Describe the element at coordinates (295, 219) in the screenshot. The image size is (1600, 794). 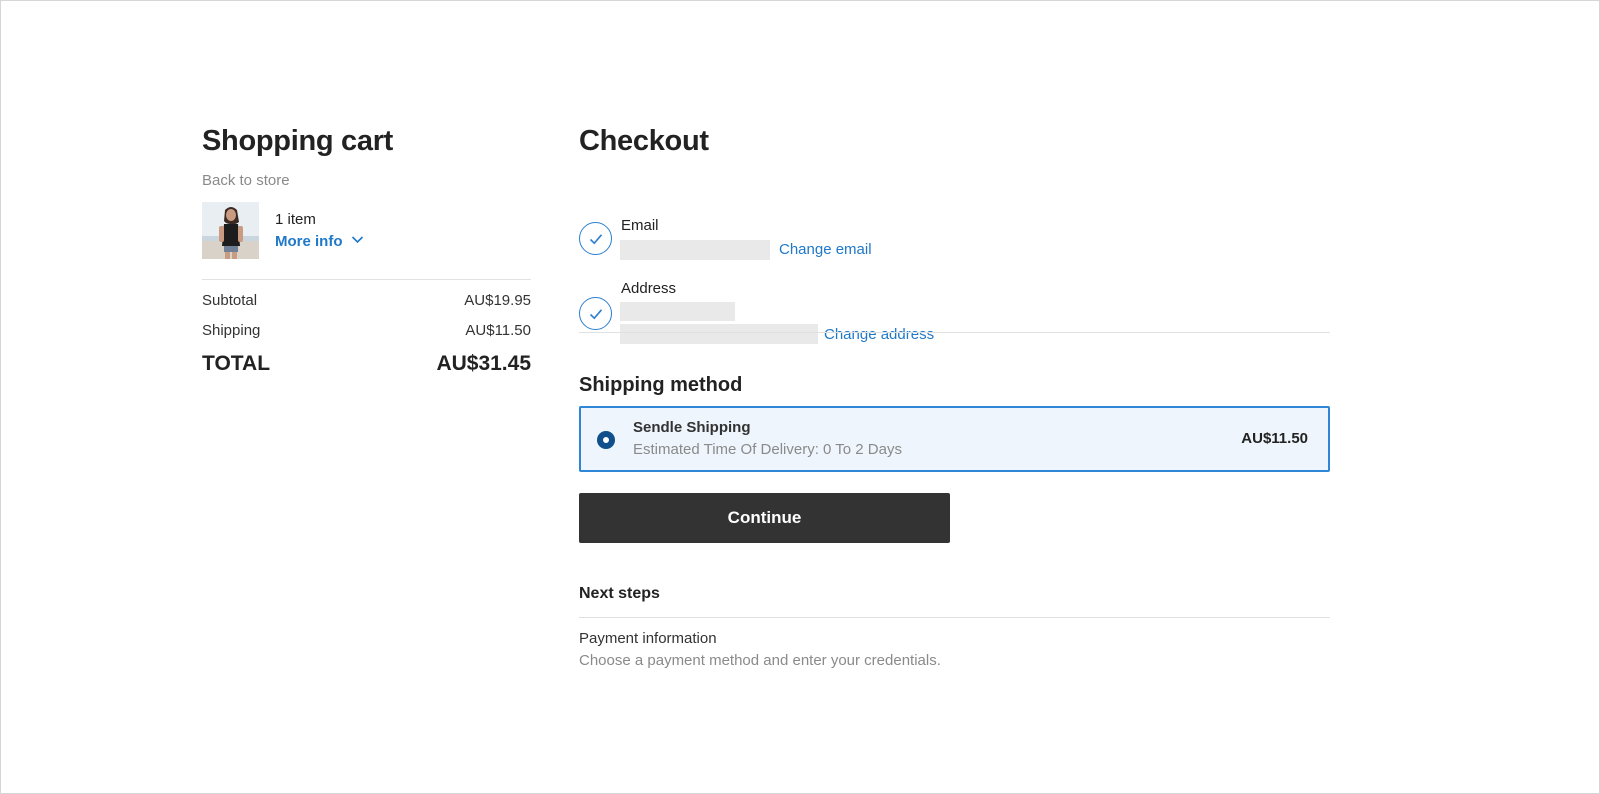
I see `item-count: 1 item` at that location.